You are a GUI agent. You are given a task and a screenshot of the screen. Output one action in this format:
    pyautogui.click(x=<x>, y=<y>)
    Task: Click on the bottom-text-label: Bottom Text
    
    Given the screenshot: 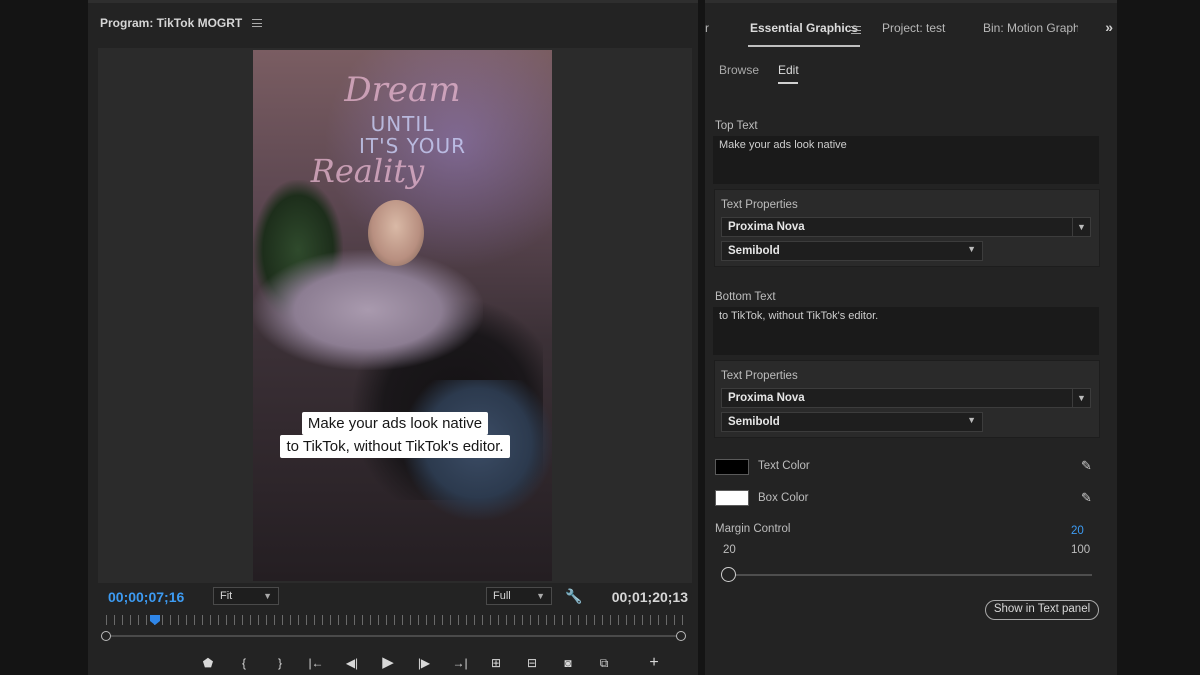 What is the action you would take?
    pyautogui.click(x=745, y=297)
    